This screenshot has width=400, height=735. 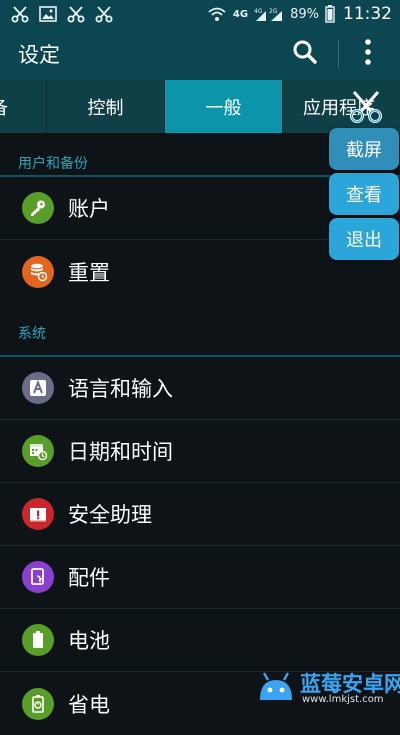 I want to click on more-options-button, so click(x=368, y=54).